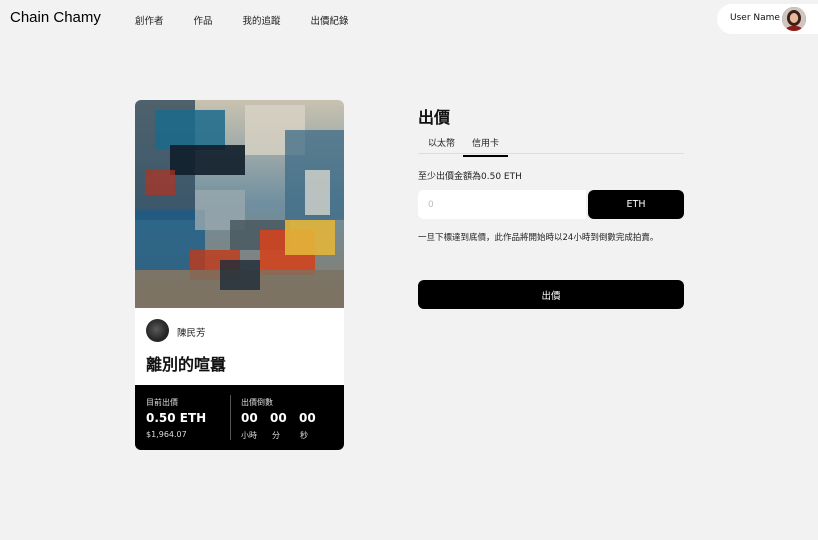 The width and height of the screenshot is (818, 540). Describe the element at coordinates (191, 332) in the screenshot. I see `artist-name: 陳民芳` at that location.